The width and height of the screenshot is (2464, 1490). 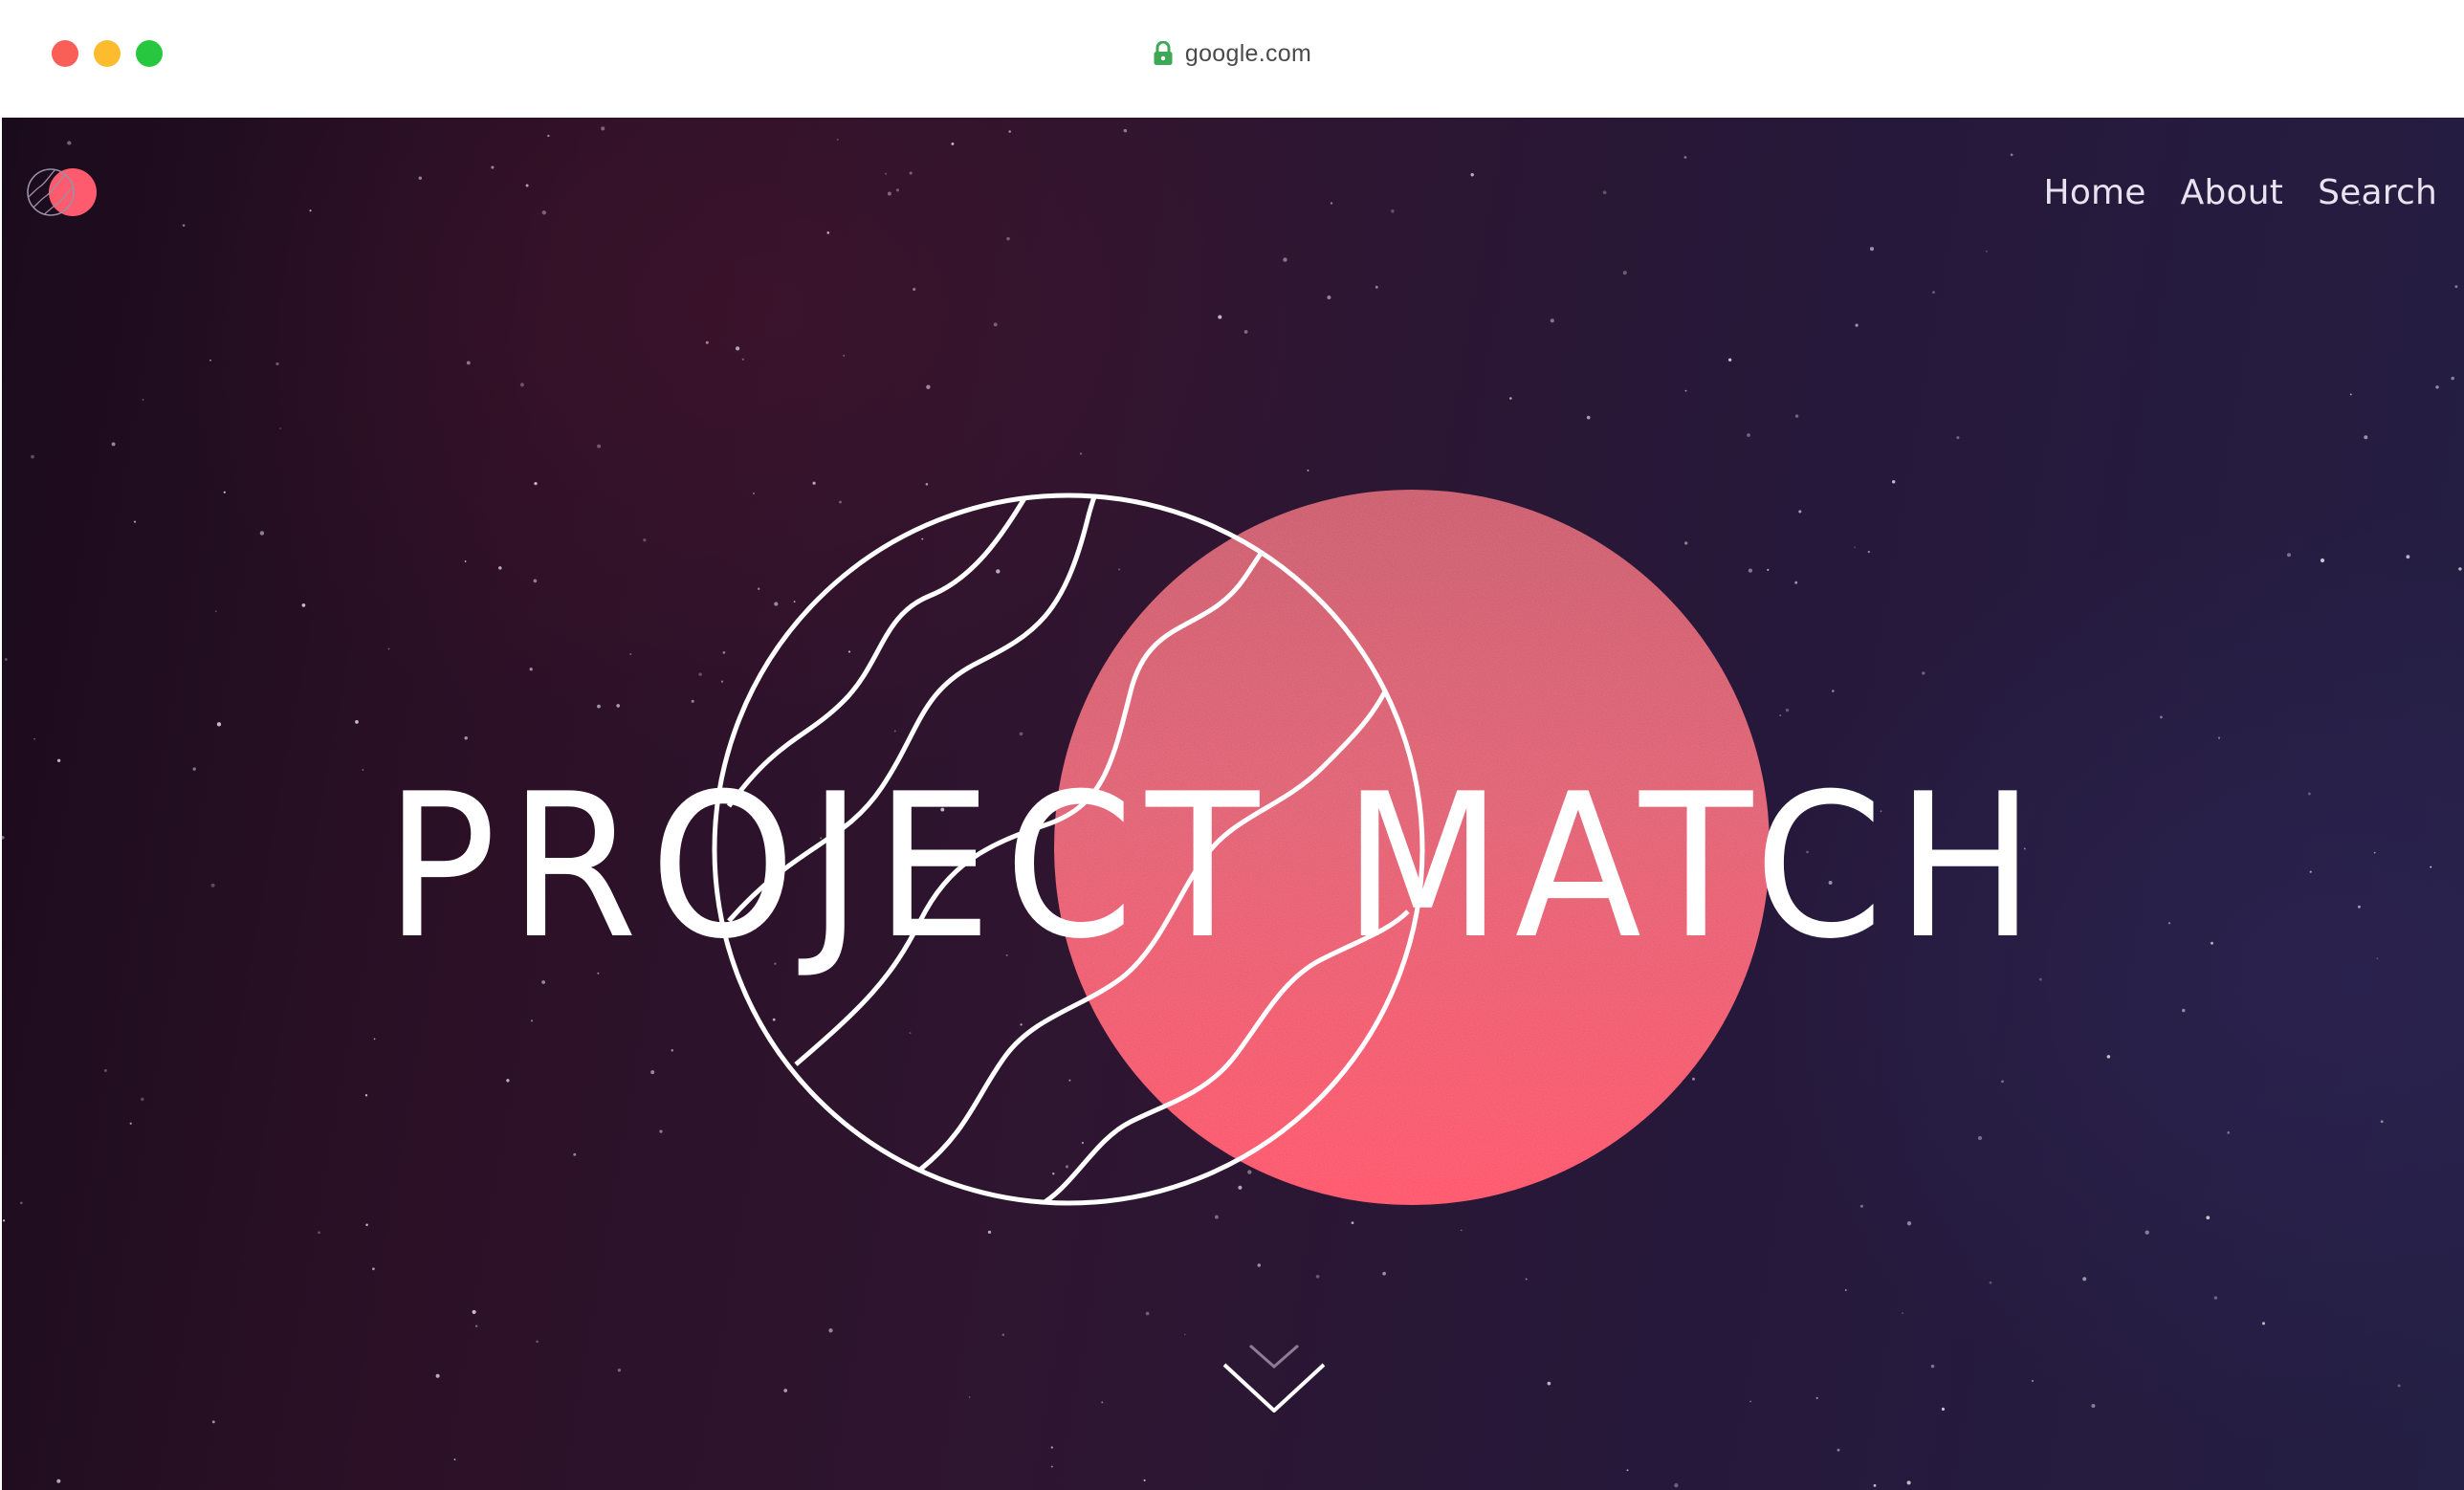 What do you see at coordinates (1248, 53) in the screenshot?
I see `address-url: google.com` at bounding box center [1248, 53].